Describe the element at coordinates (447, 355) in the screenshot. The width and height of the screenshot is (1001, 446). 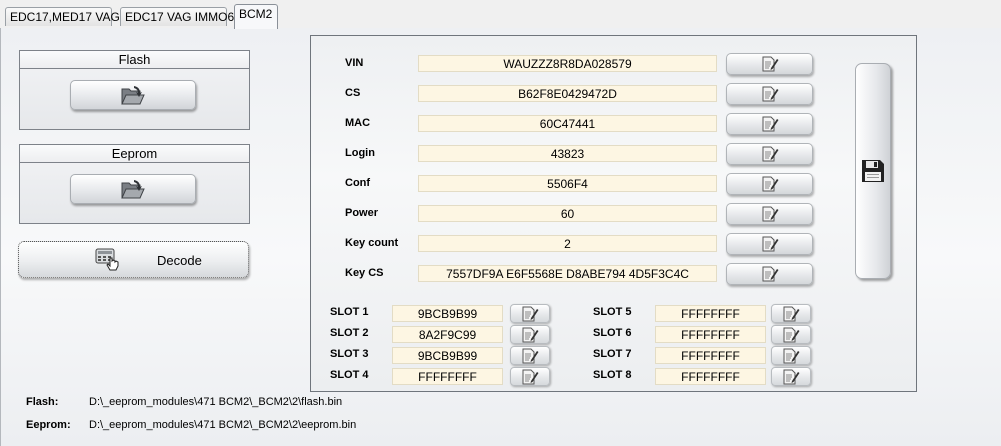
I see `slot-3-field: 9BCB9B99` at that location.